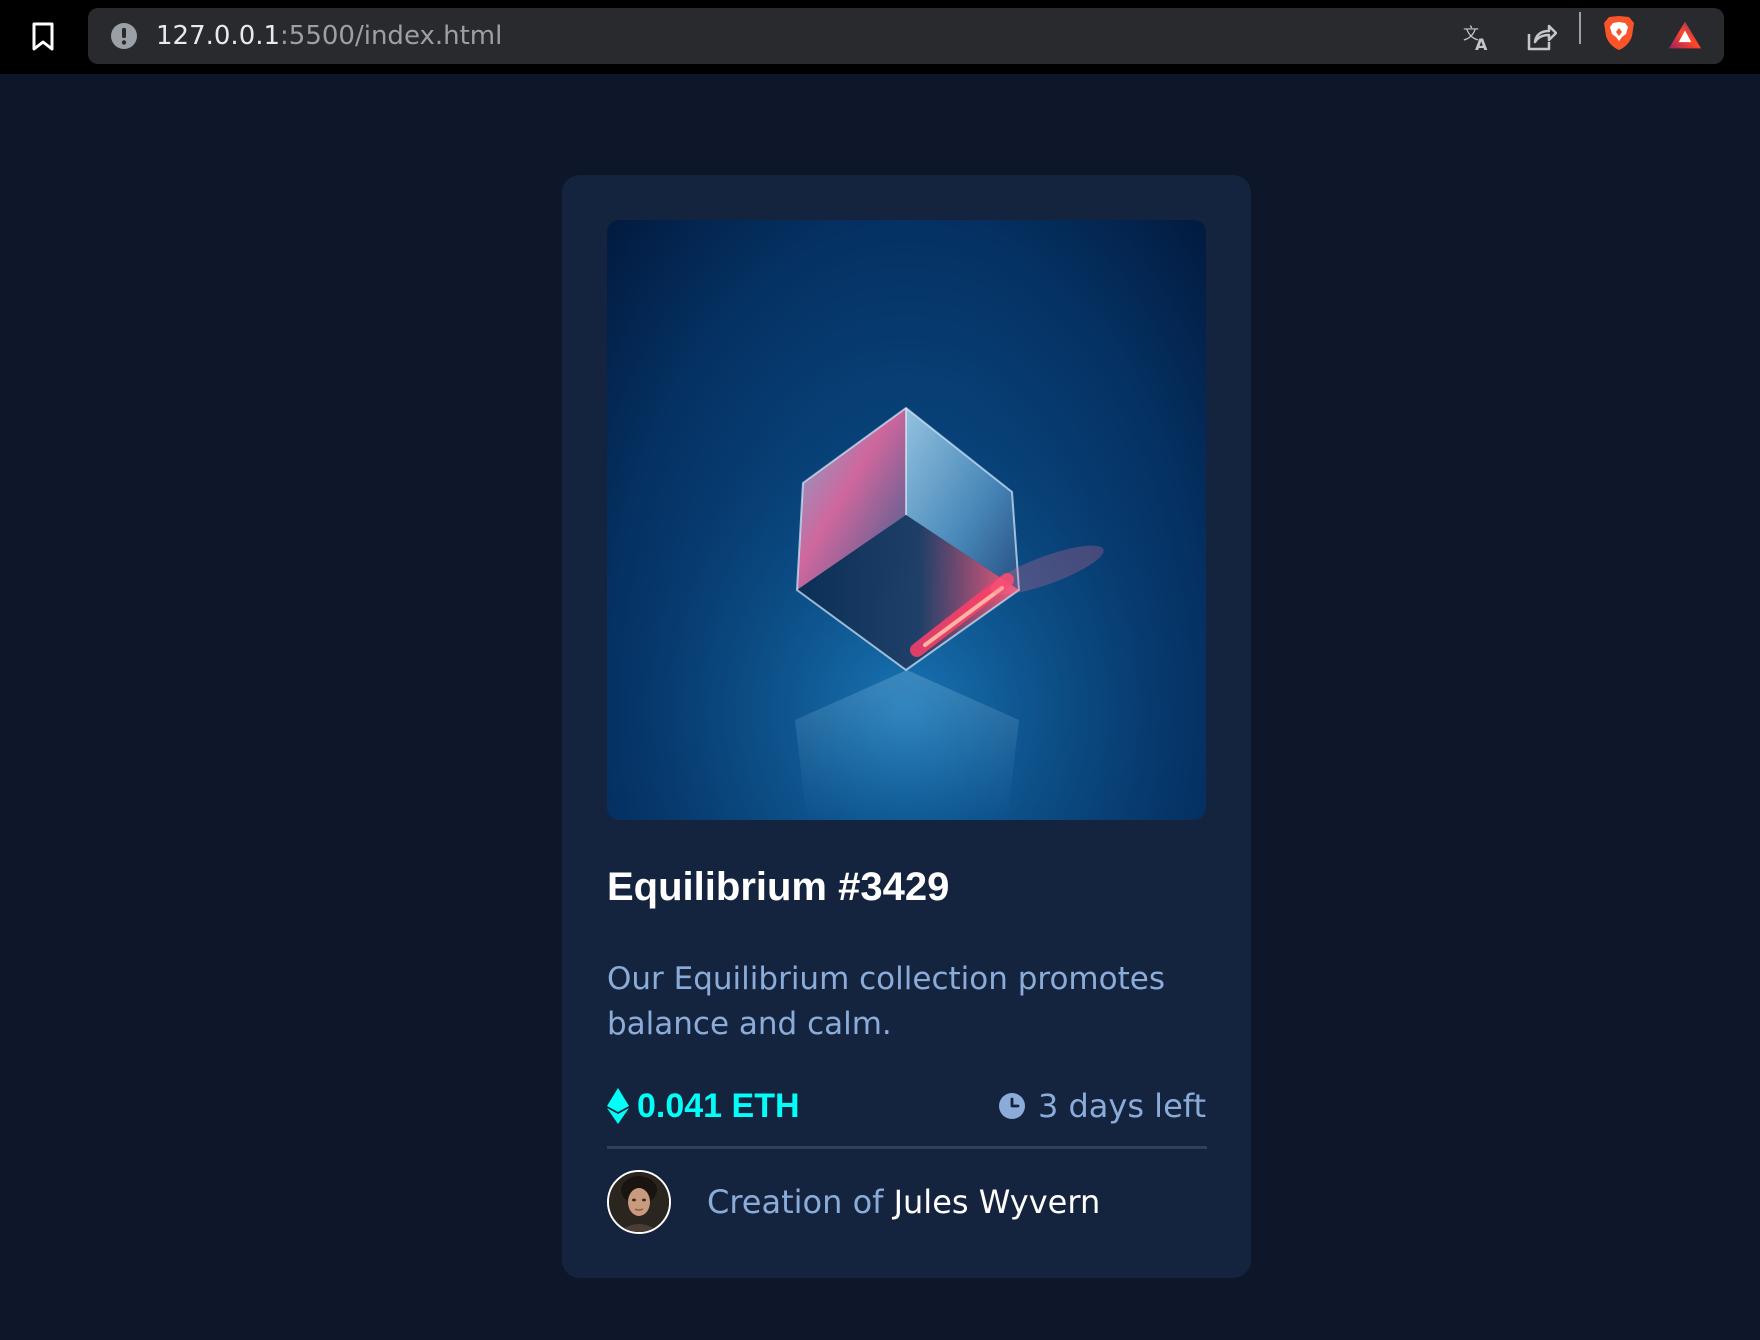 The width and height of the screenshot is (1760, 1340). What do you see at coordinates (800, 1202) in the screenshot?
I see `creator-prefix: Creation of` at bounding box center [800, 1202].